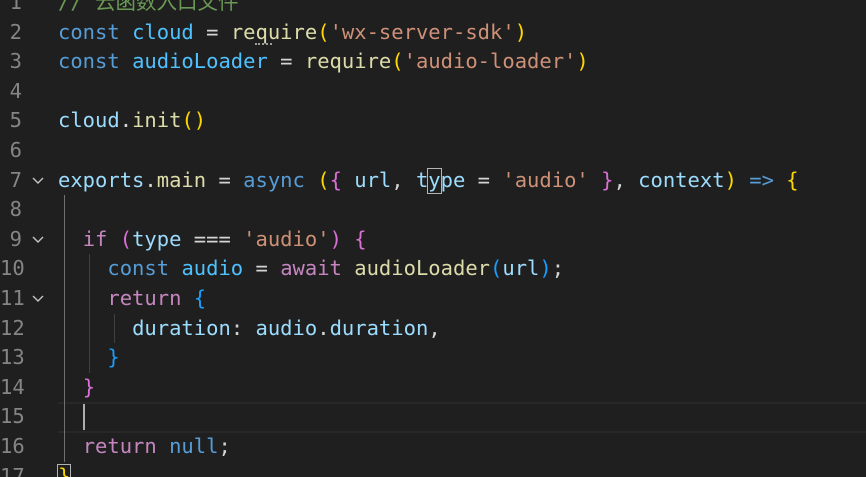 The image size is (866, 477). Describe the element at coordinates (433, 299) in the screenshot. I see `code-line: 11 return {` at that location.